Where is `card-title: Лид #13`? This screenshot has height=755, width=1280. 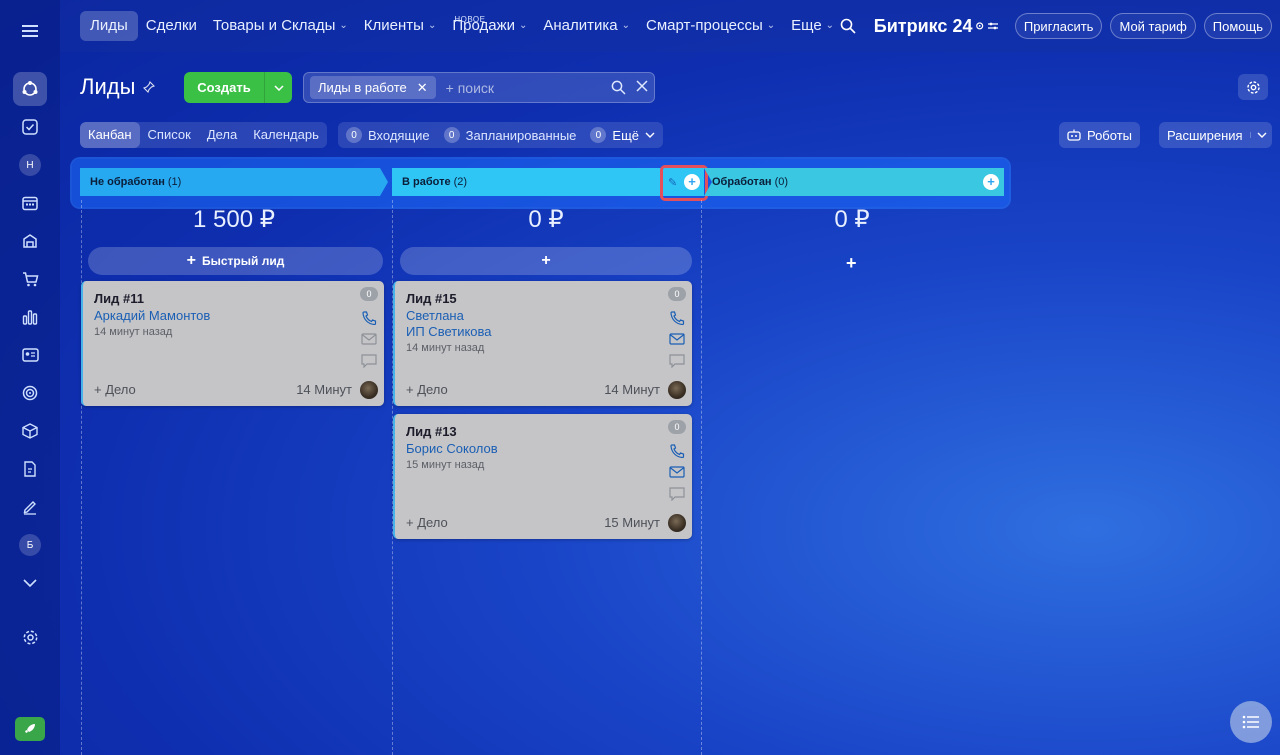 card-title: Лид #13 is located at coordinates (431, 431).